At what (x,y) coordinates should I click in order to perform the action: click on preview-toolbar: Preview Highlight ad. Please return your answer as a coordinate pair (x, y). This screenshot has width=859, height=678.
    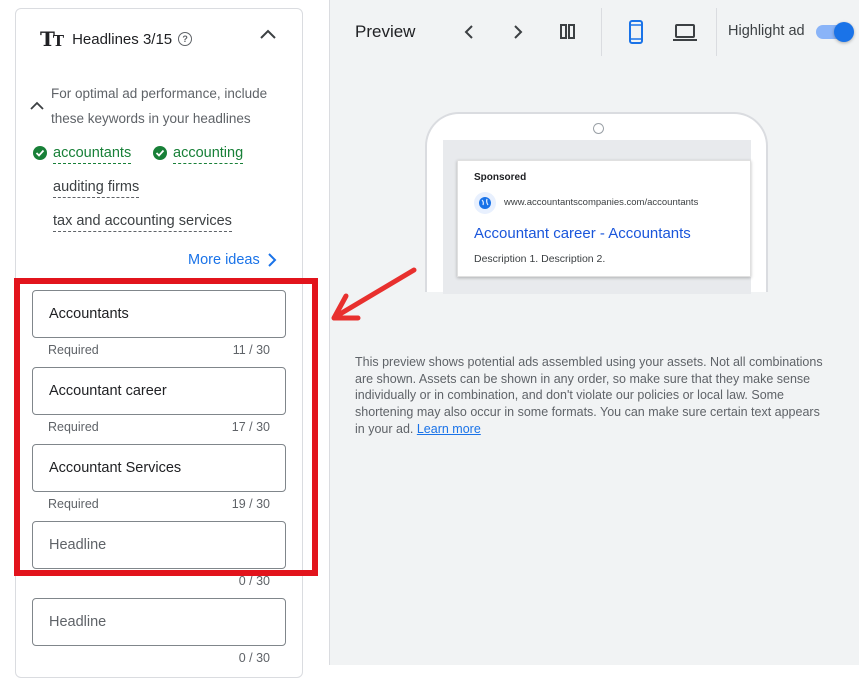
    Looking at the image, I should click on (594, 32).